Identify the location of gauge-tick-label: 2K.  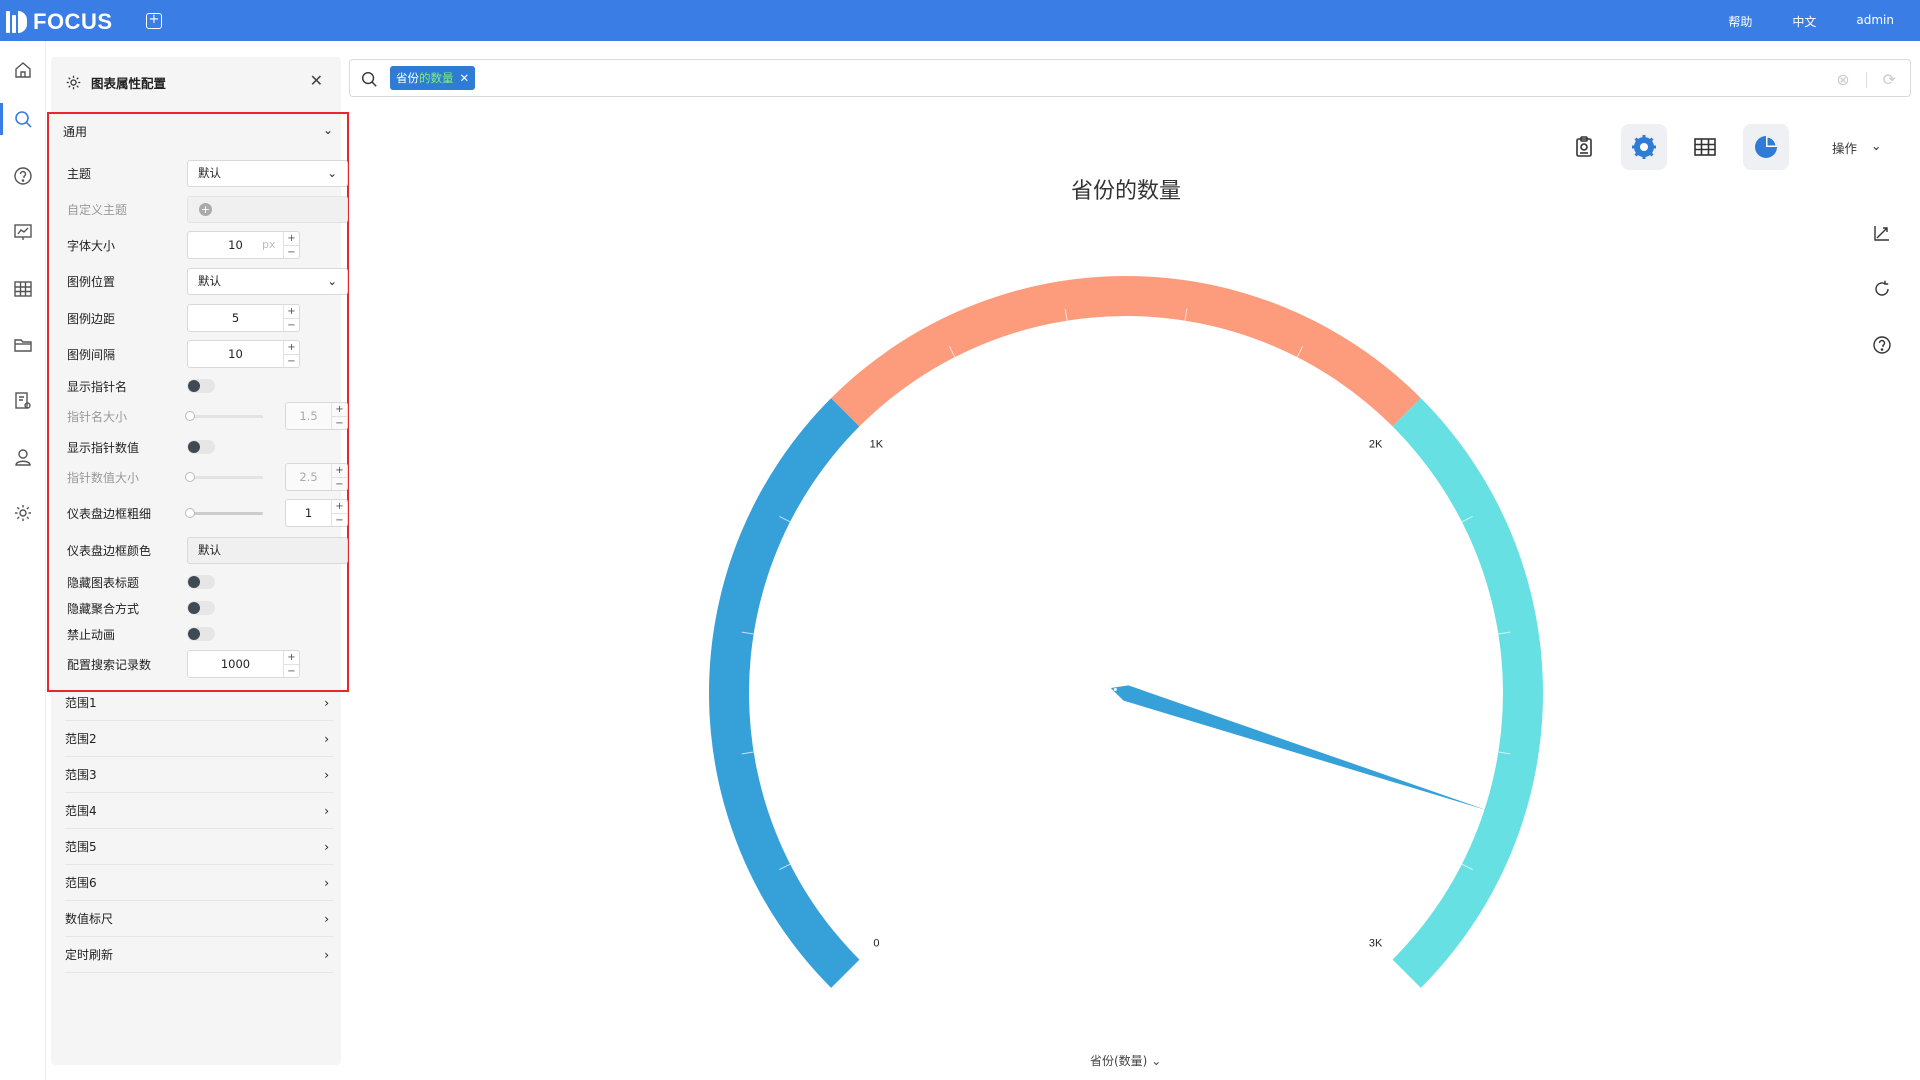
(1376, 444).